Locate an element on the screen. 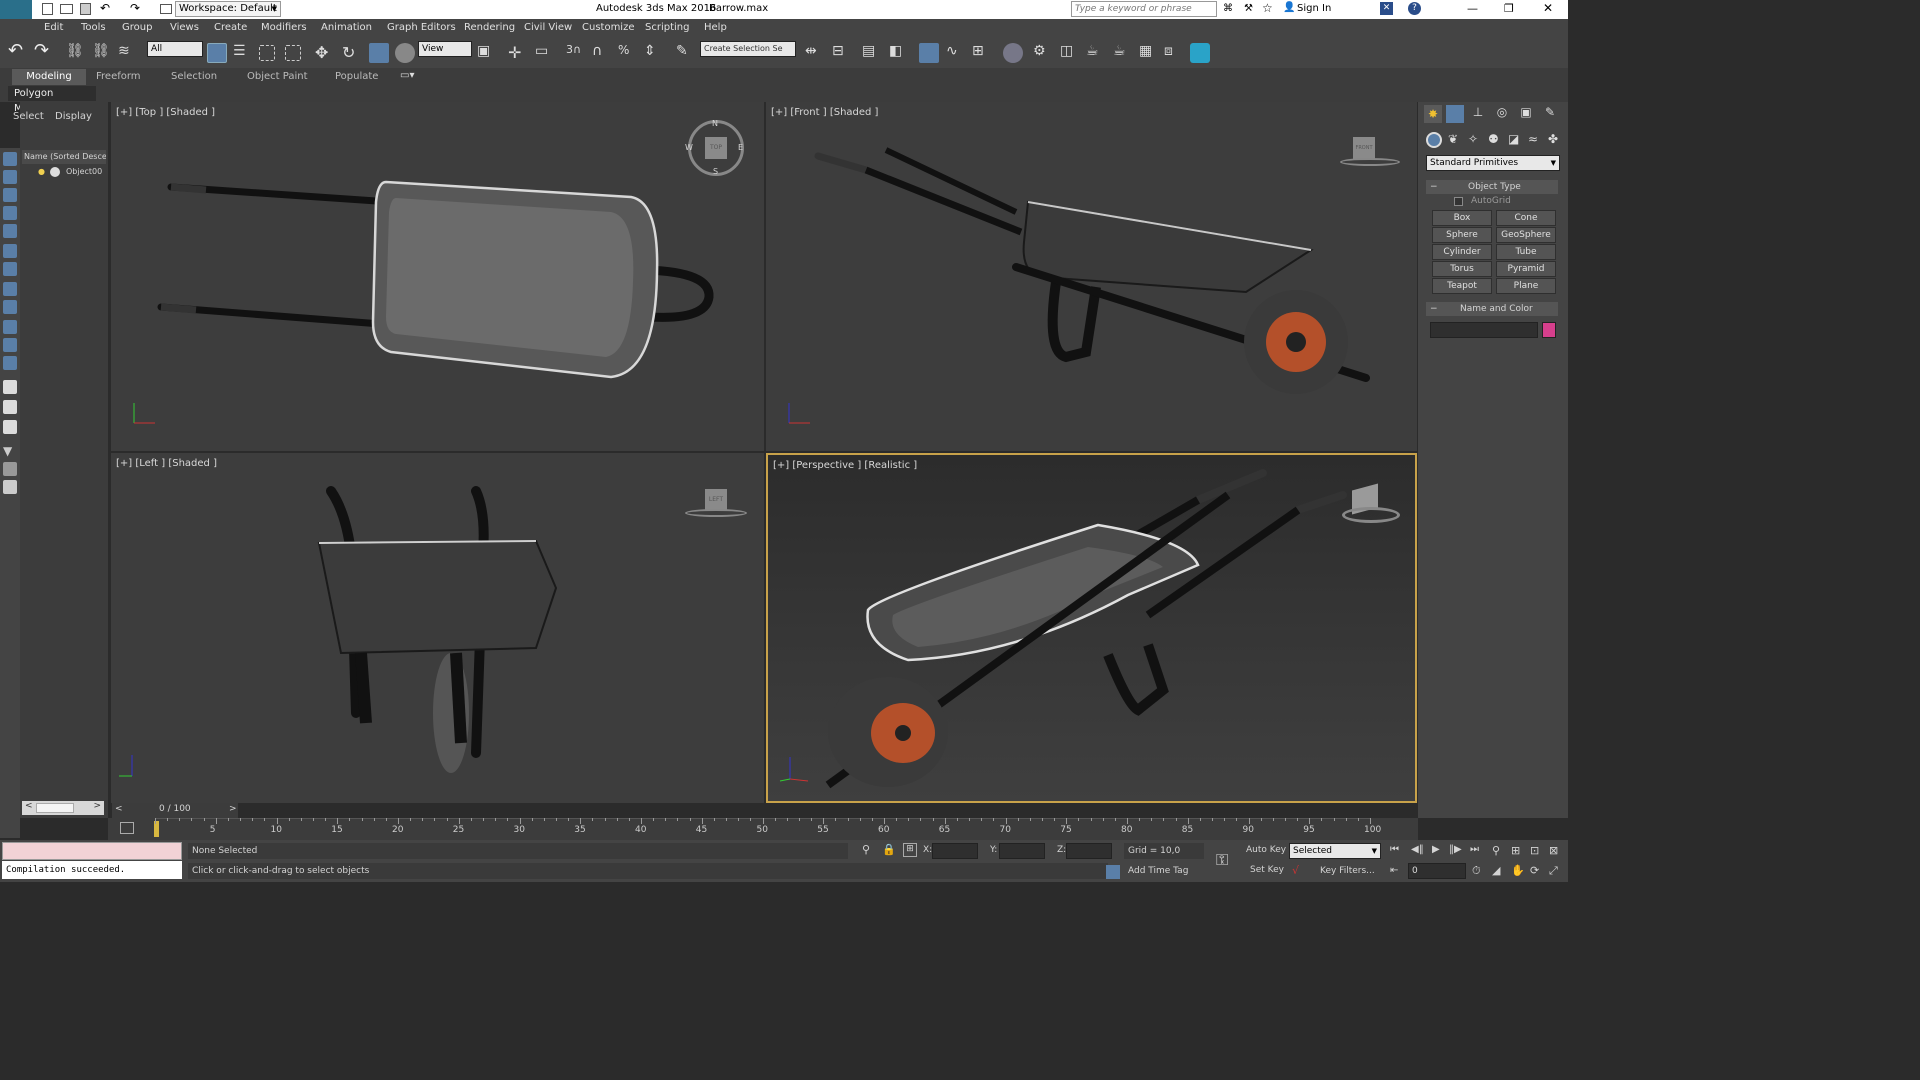 Image resolution: width=1920 pixels, height=1080 pixels. mini-curve-editor-icon is located at coordinates (127, 828).